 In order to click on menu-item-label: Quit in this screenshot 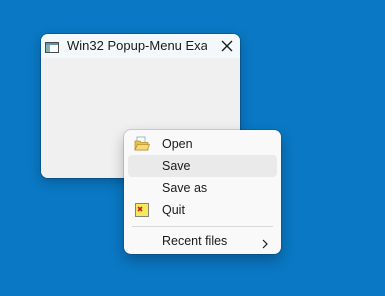, I will do `click(173, 210)`.